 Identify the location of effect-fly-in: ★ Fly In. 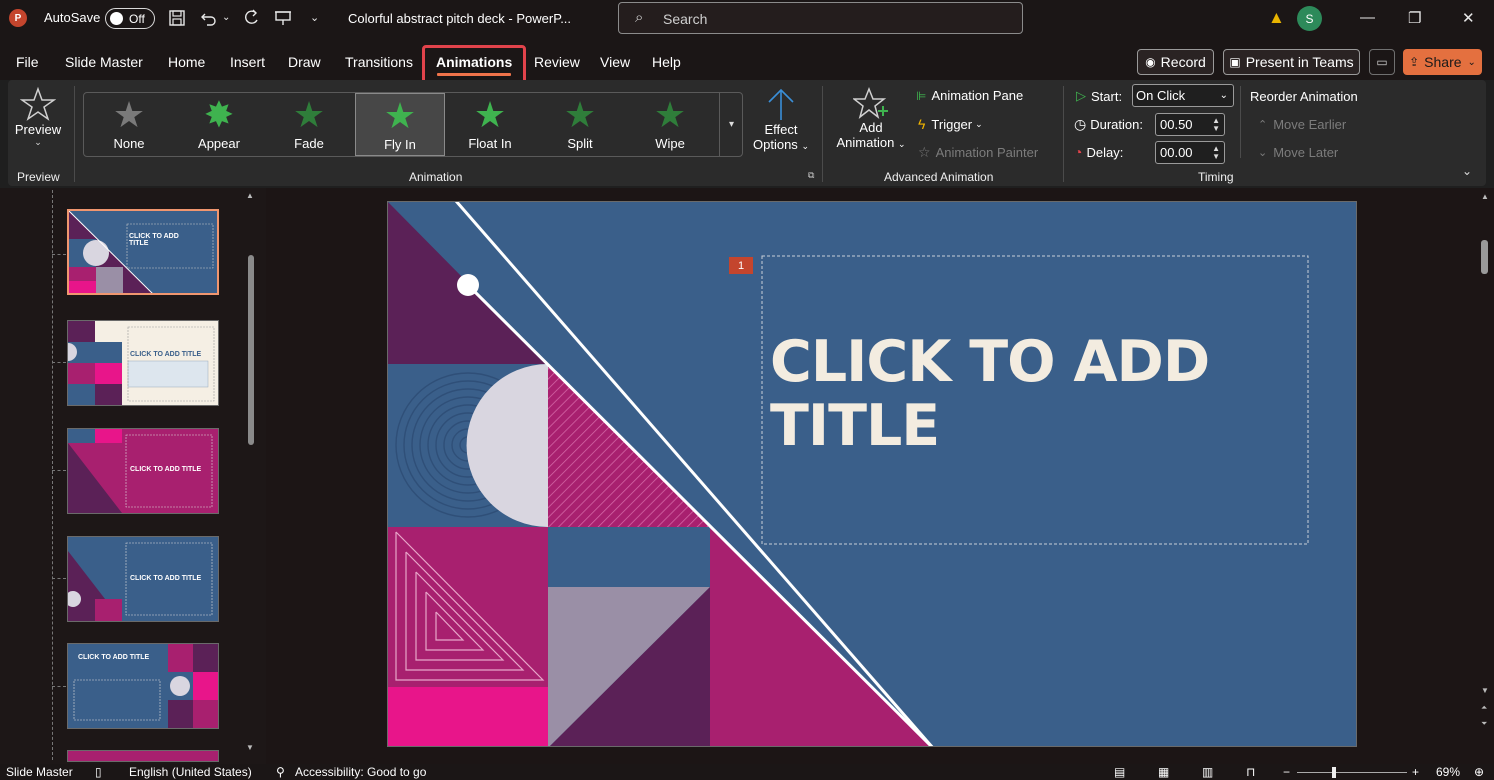
(400, 124).